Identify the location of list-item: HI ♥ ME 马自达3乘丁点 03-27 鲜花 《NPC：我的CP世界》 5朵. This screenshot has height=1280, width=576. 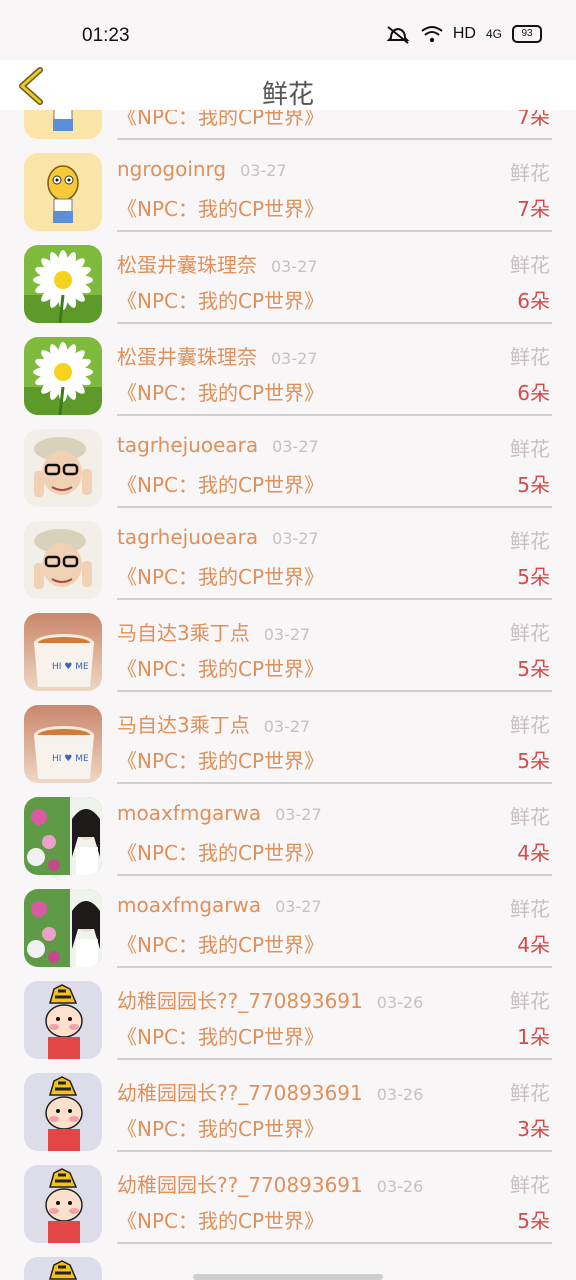
(288, 744).